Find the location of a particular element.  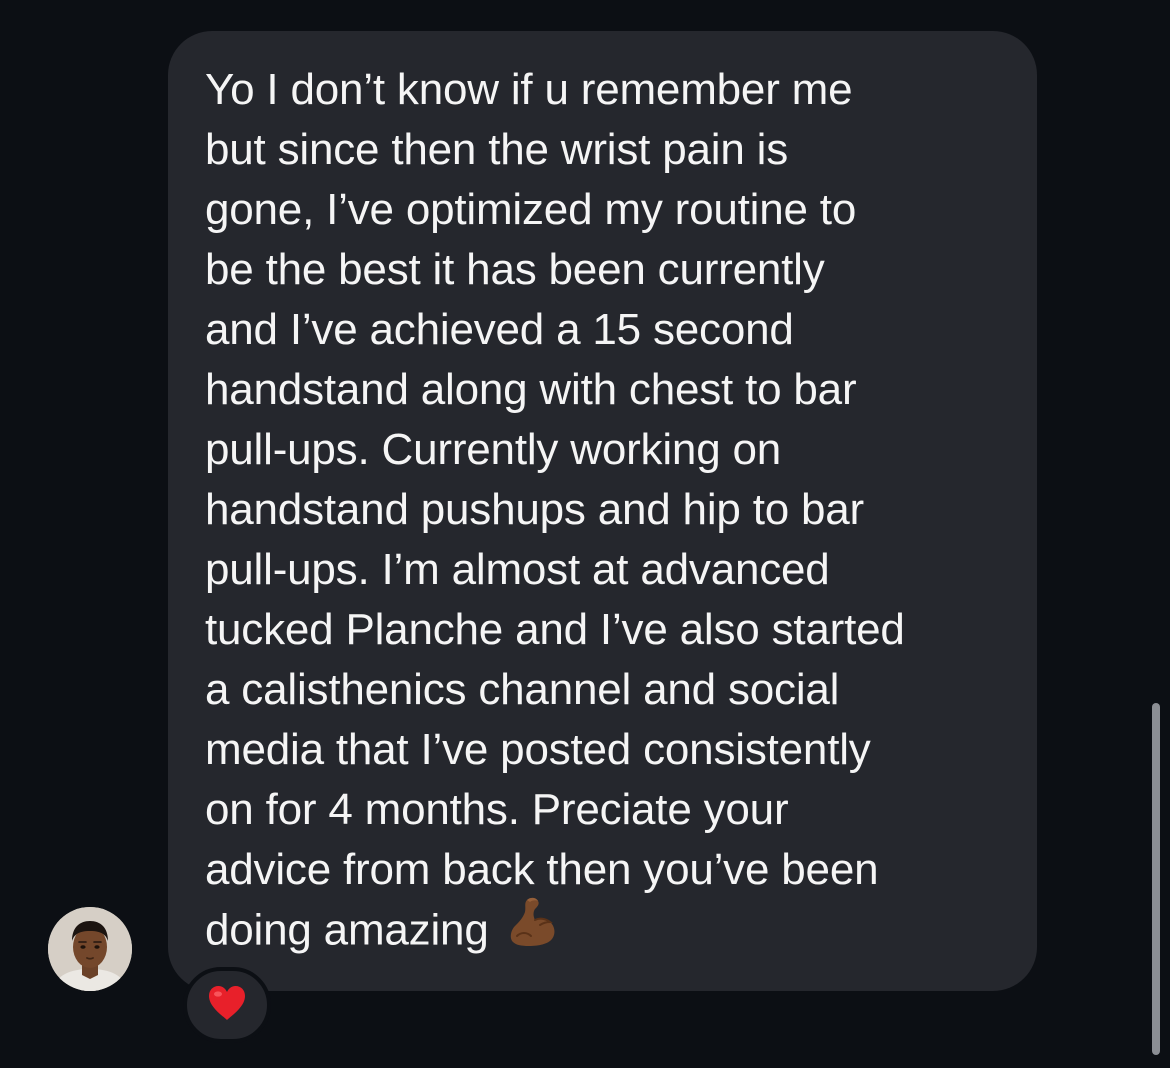

message-line: gone, I’ve optimized my routine to is located at coordinates (531, 209).